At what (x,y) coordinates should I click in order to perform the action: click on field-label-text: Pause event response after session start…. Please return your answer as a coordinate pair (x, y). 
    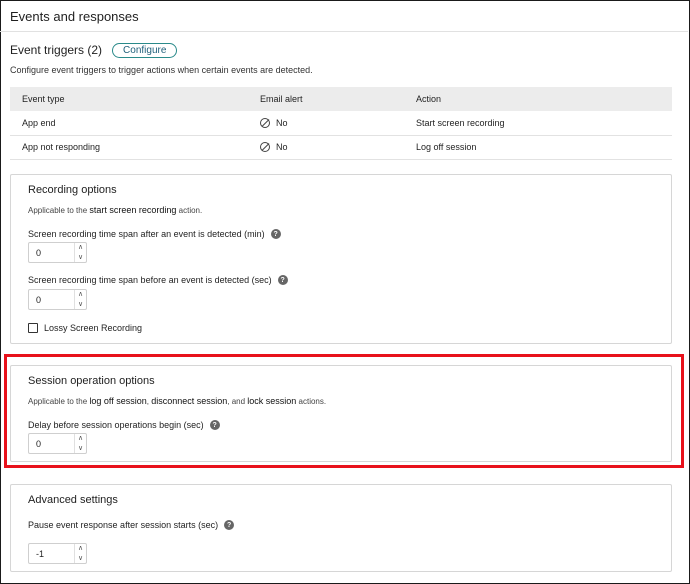
    Looking at the image, I should click on (123, 525).